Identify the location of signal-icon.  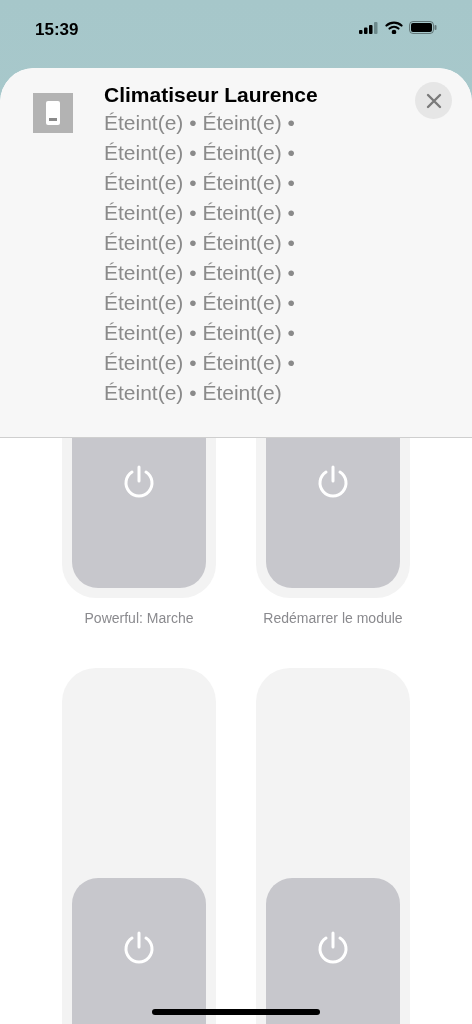
(369, 27).